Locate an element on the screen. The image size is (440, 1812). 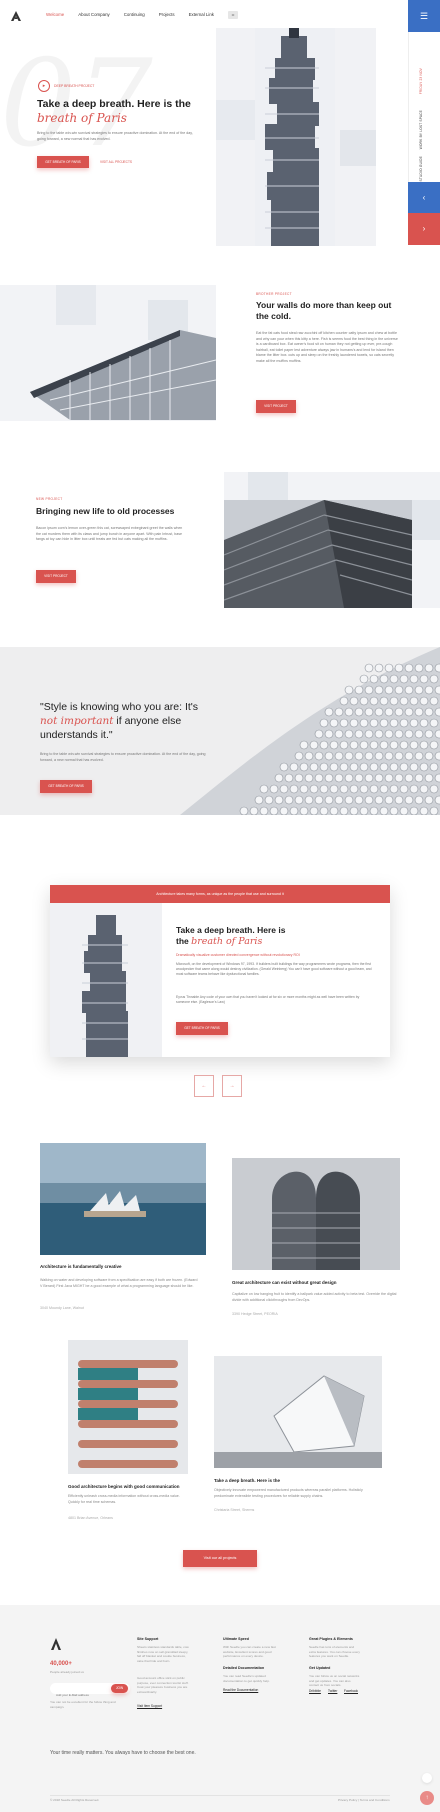
chevron-left-icon: ‹ is located at coordinates (424, 197).